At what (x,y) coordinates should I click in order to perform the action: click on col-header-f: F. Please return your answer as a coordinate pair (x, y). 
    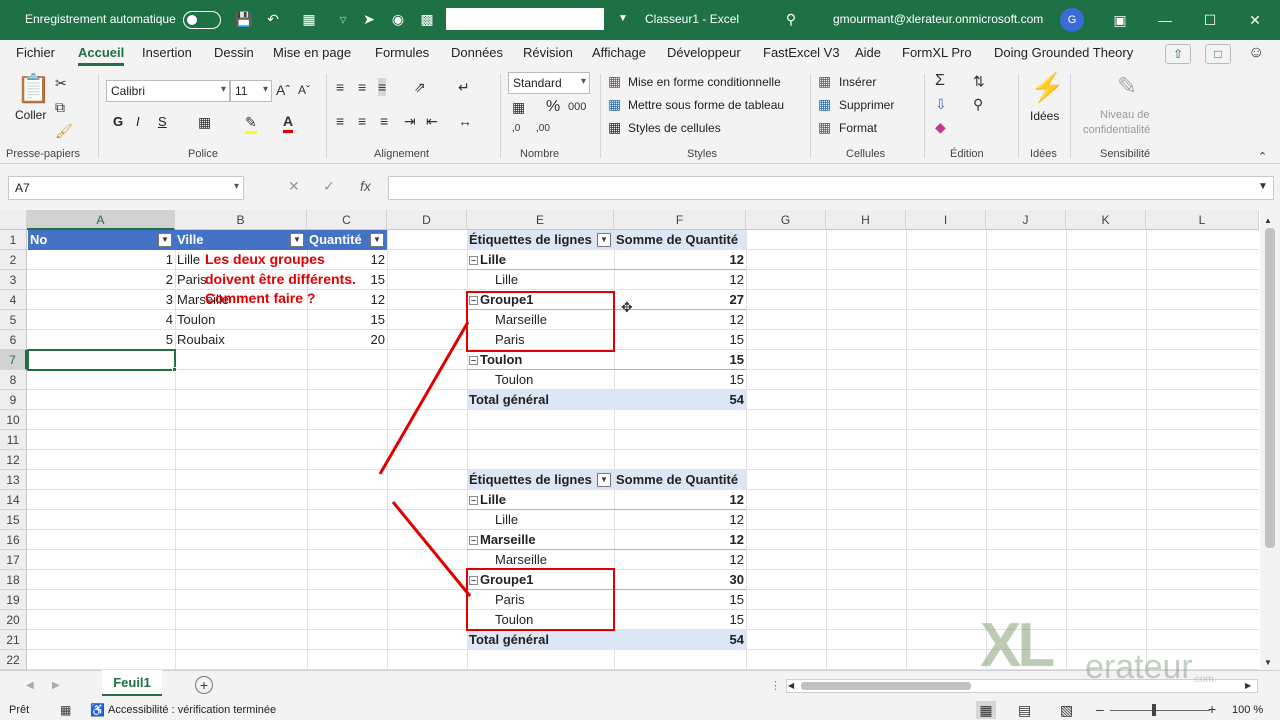
    Looking at the image, I should click on (680, 220).